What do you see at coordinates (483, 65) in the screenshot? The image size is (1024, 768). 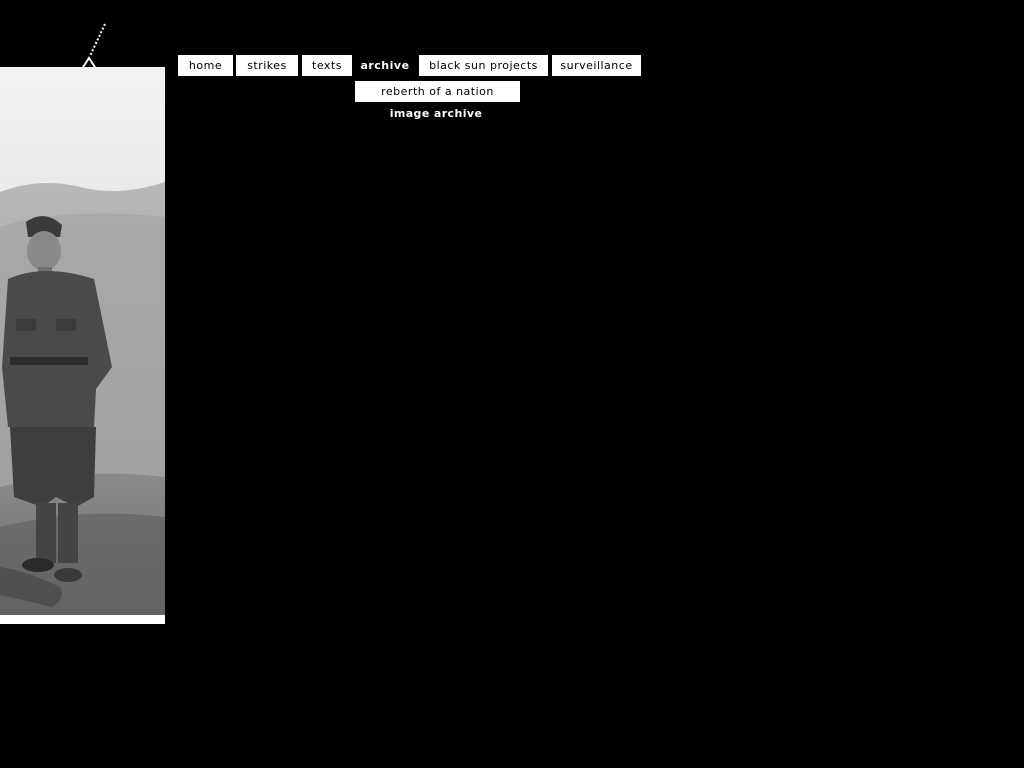 I see `nav-black-sun-projects-button: black sun projects` at bounding box center [483, 65].